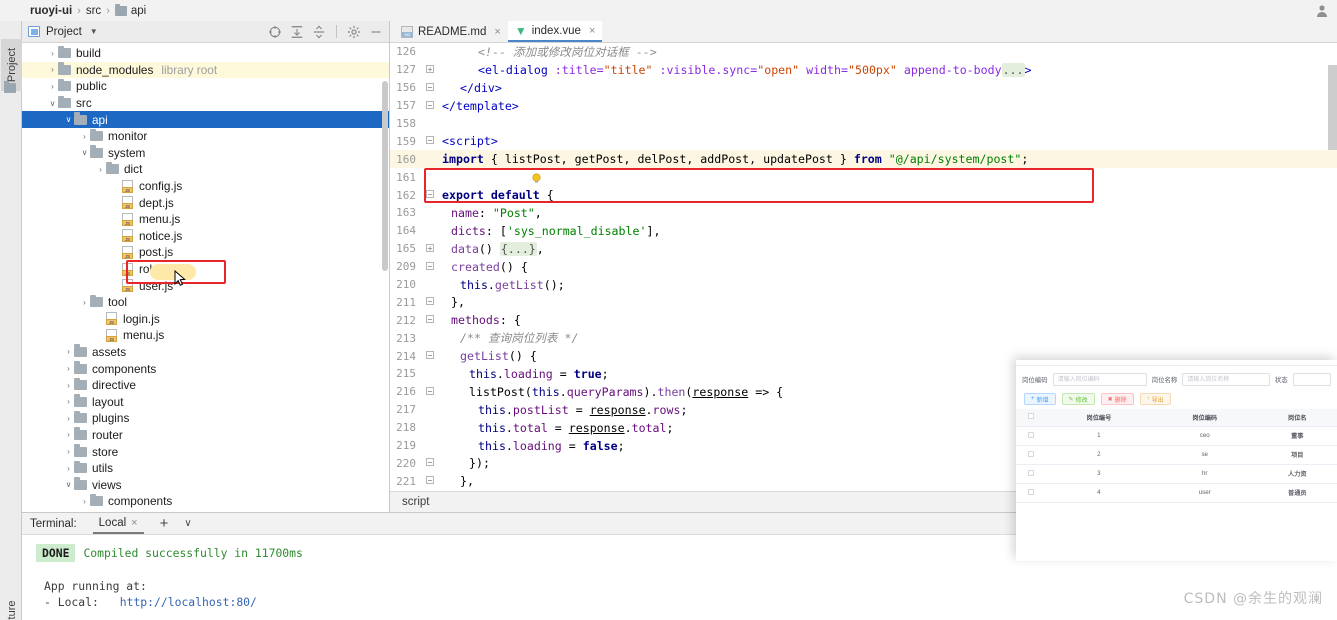 This screenshot has width=1337, height=620. I want to click on filter-input-post-name: 请输入岗位名称, so click(1226, 379).